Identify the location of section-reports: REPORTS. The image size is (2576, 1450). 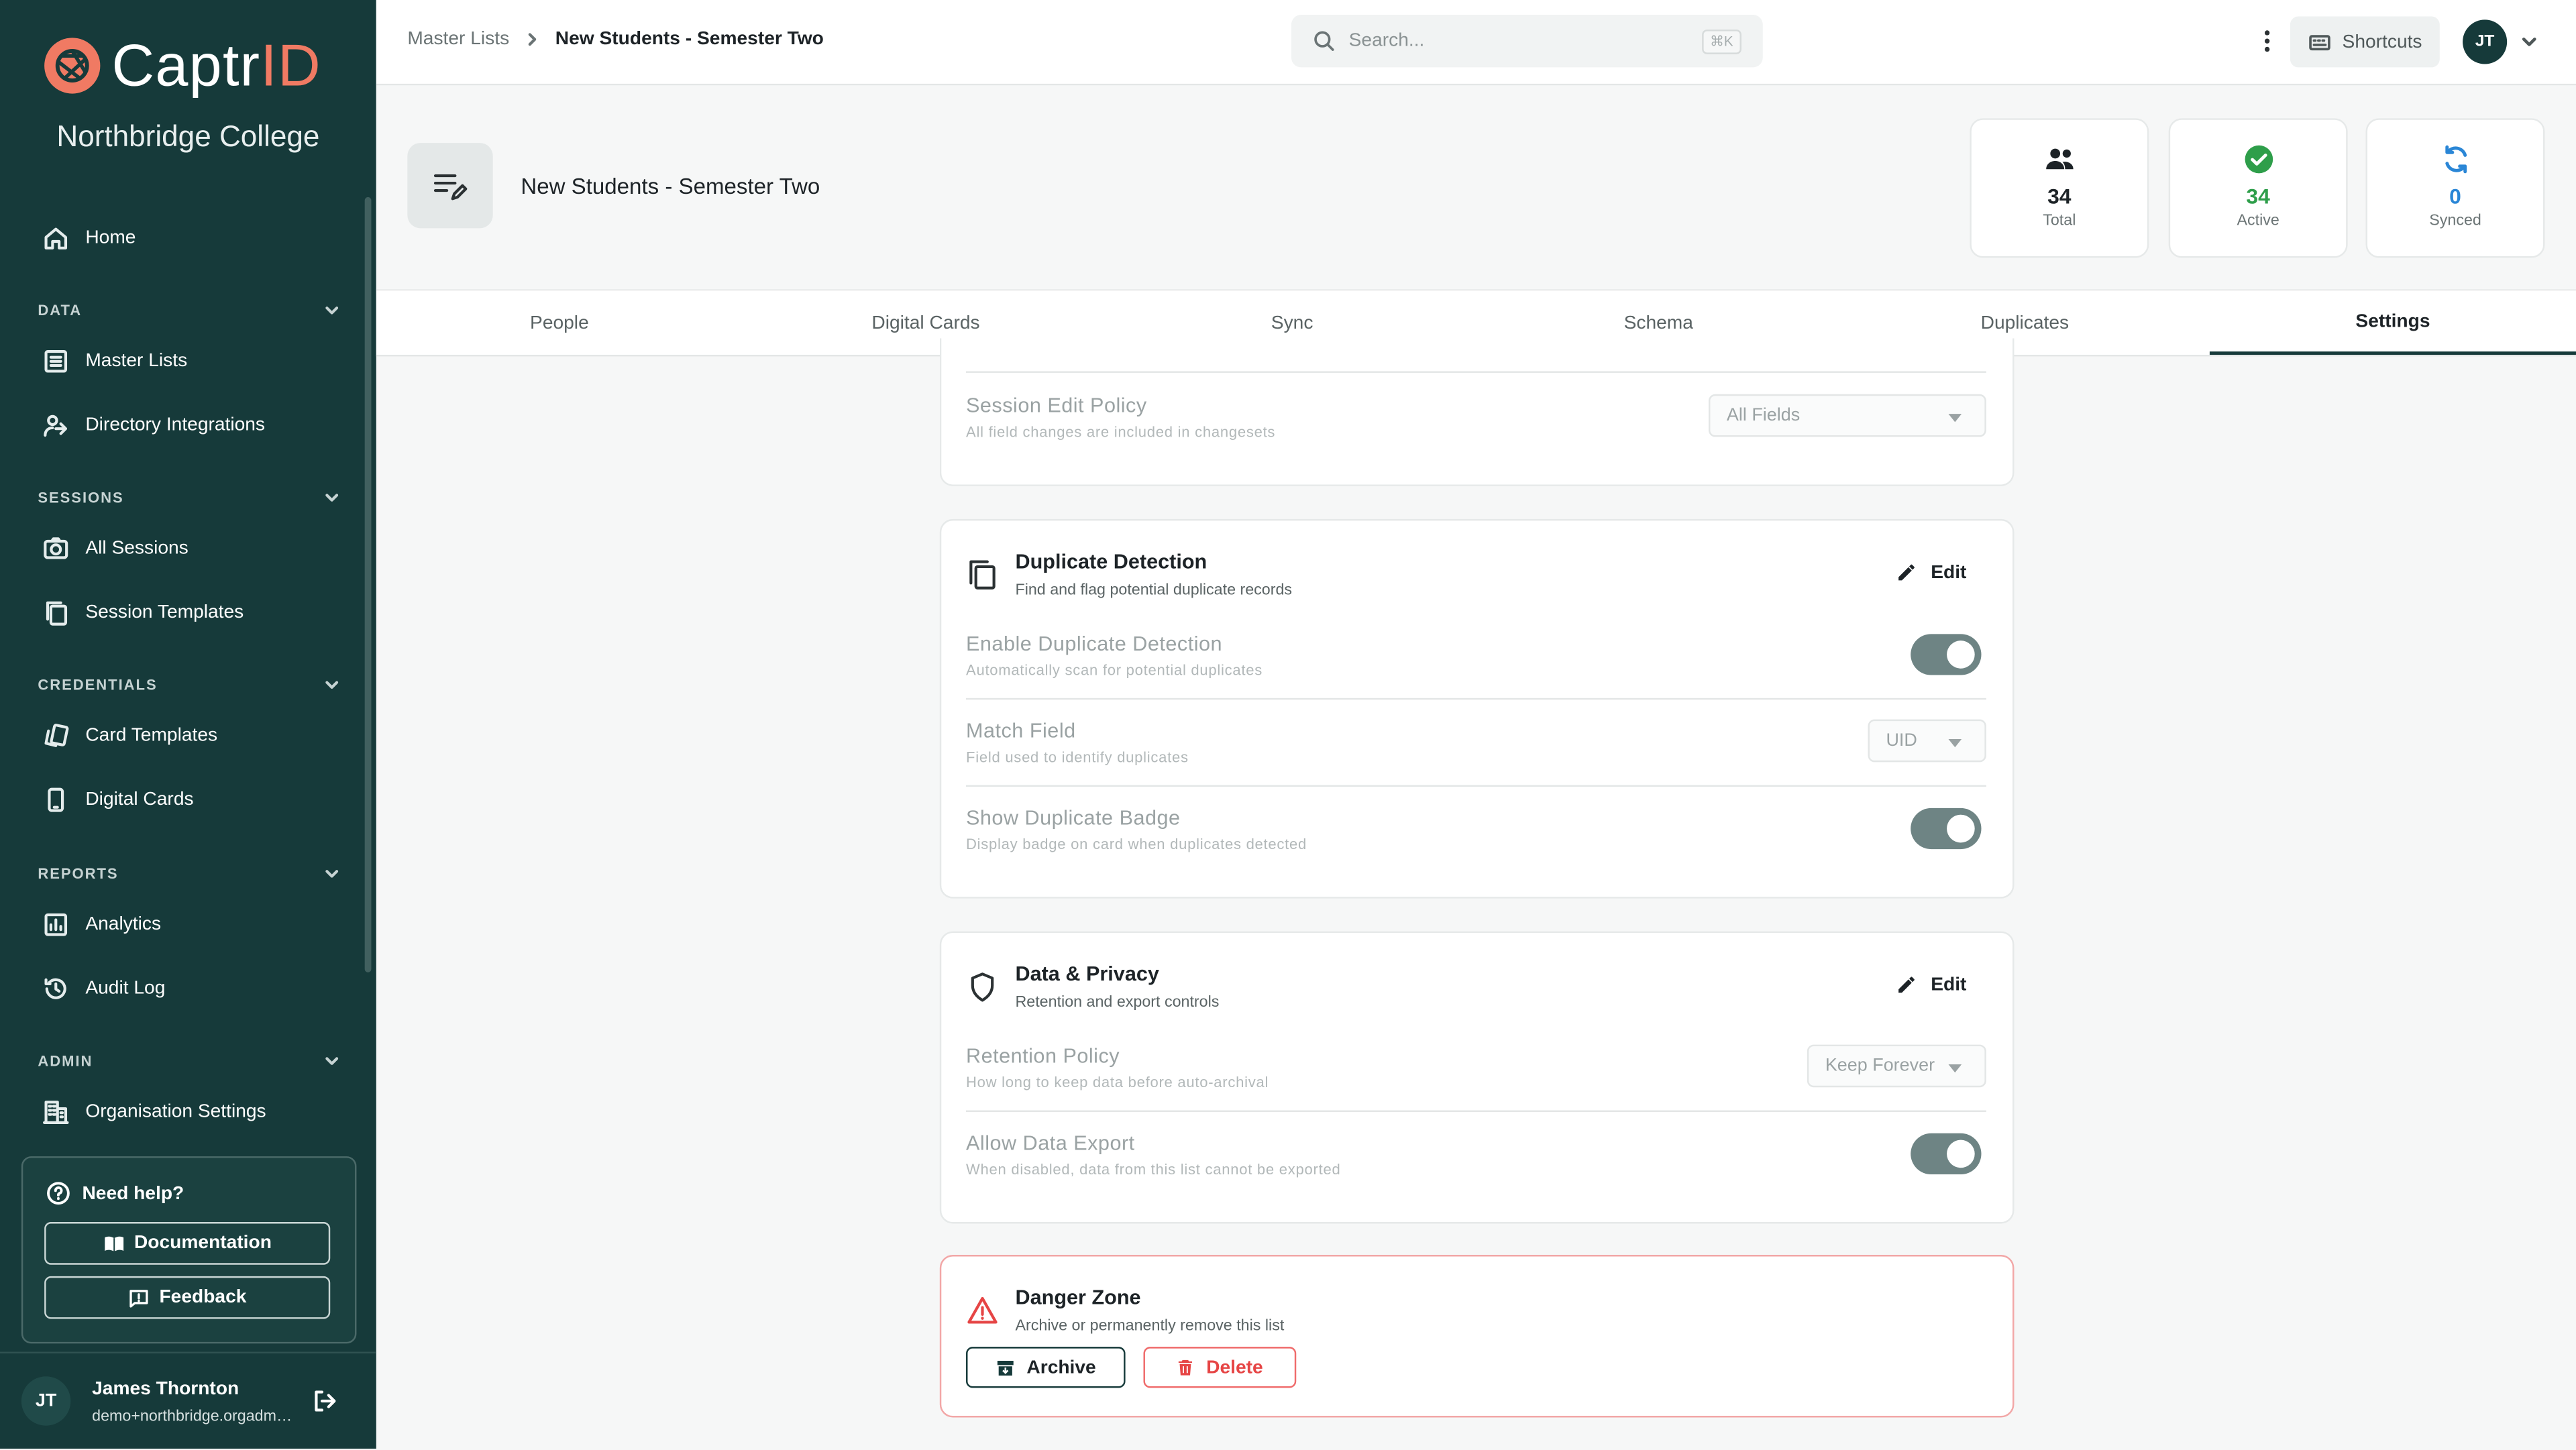
(189, 874).